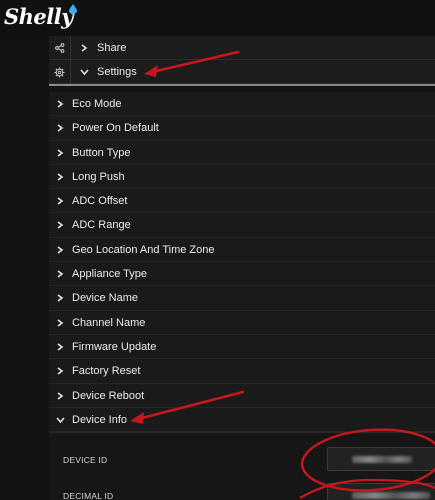 The image size is (435, 500). What do you see at coordinates (391, 495) in the screenshot?
I see `decimal-id-redacted` at bounding box center [391, 495].